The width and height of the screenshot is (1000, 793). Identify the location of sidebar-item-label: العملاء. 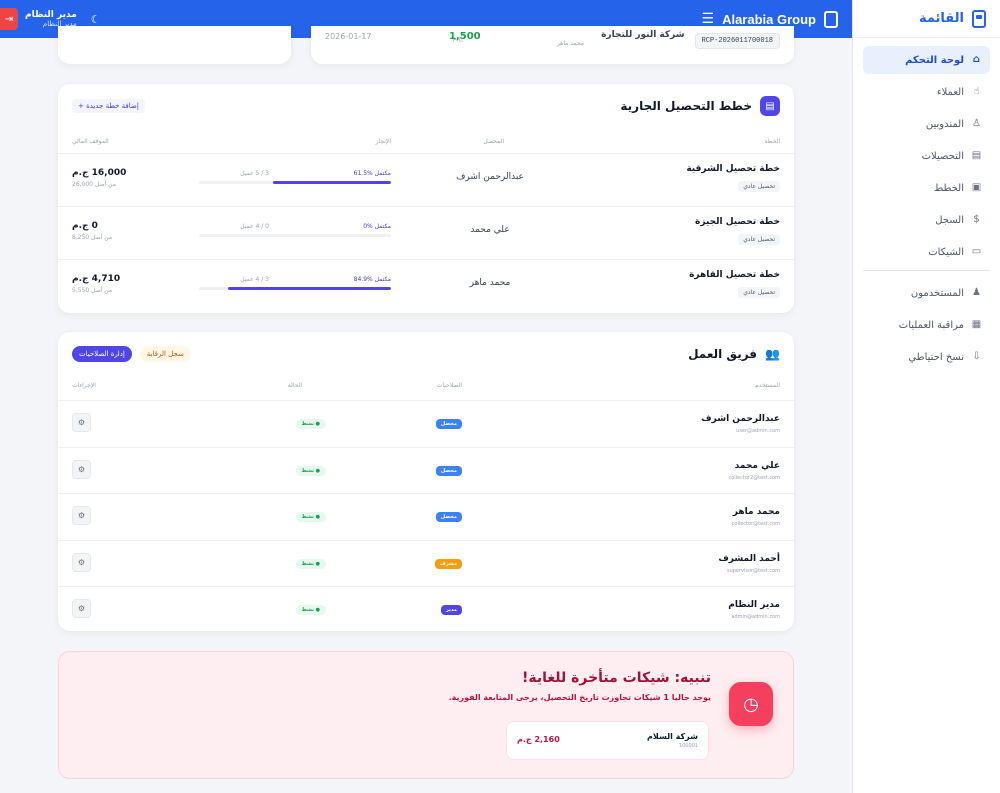
(950, 92).